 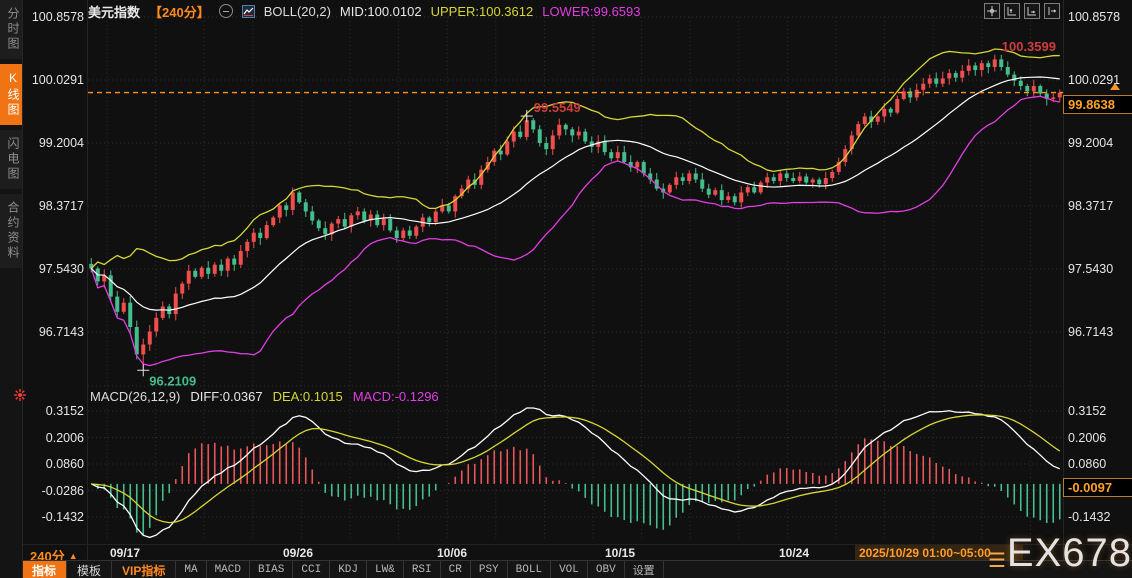 I want to click on macd-diff-value: DIFF:0.0367, so click(x=226, y=396).